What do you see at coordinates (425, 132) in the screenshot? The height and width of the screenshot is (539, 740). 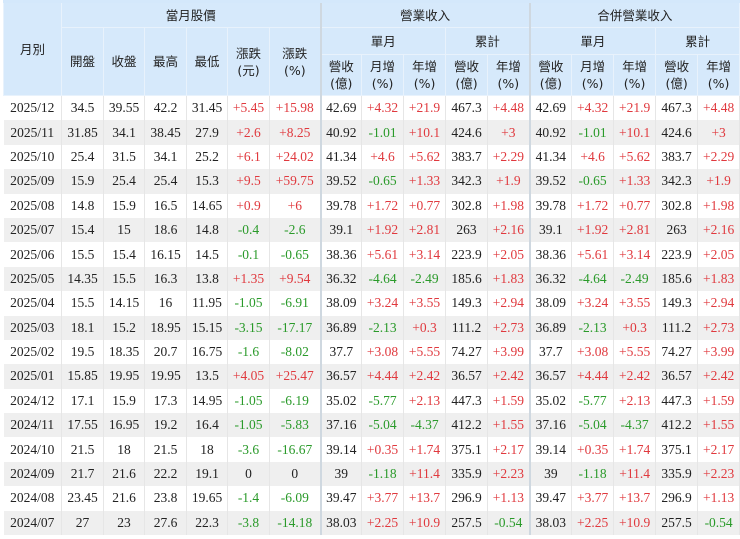 I see `yoy-cell: +10.1` at bounding box center [425, 132].